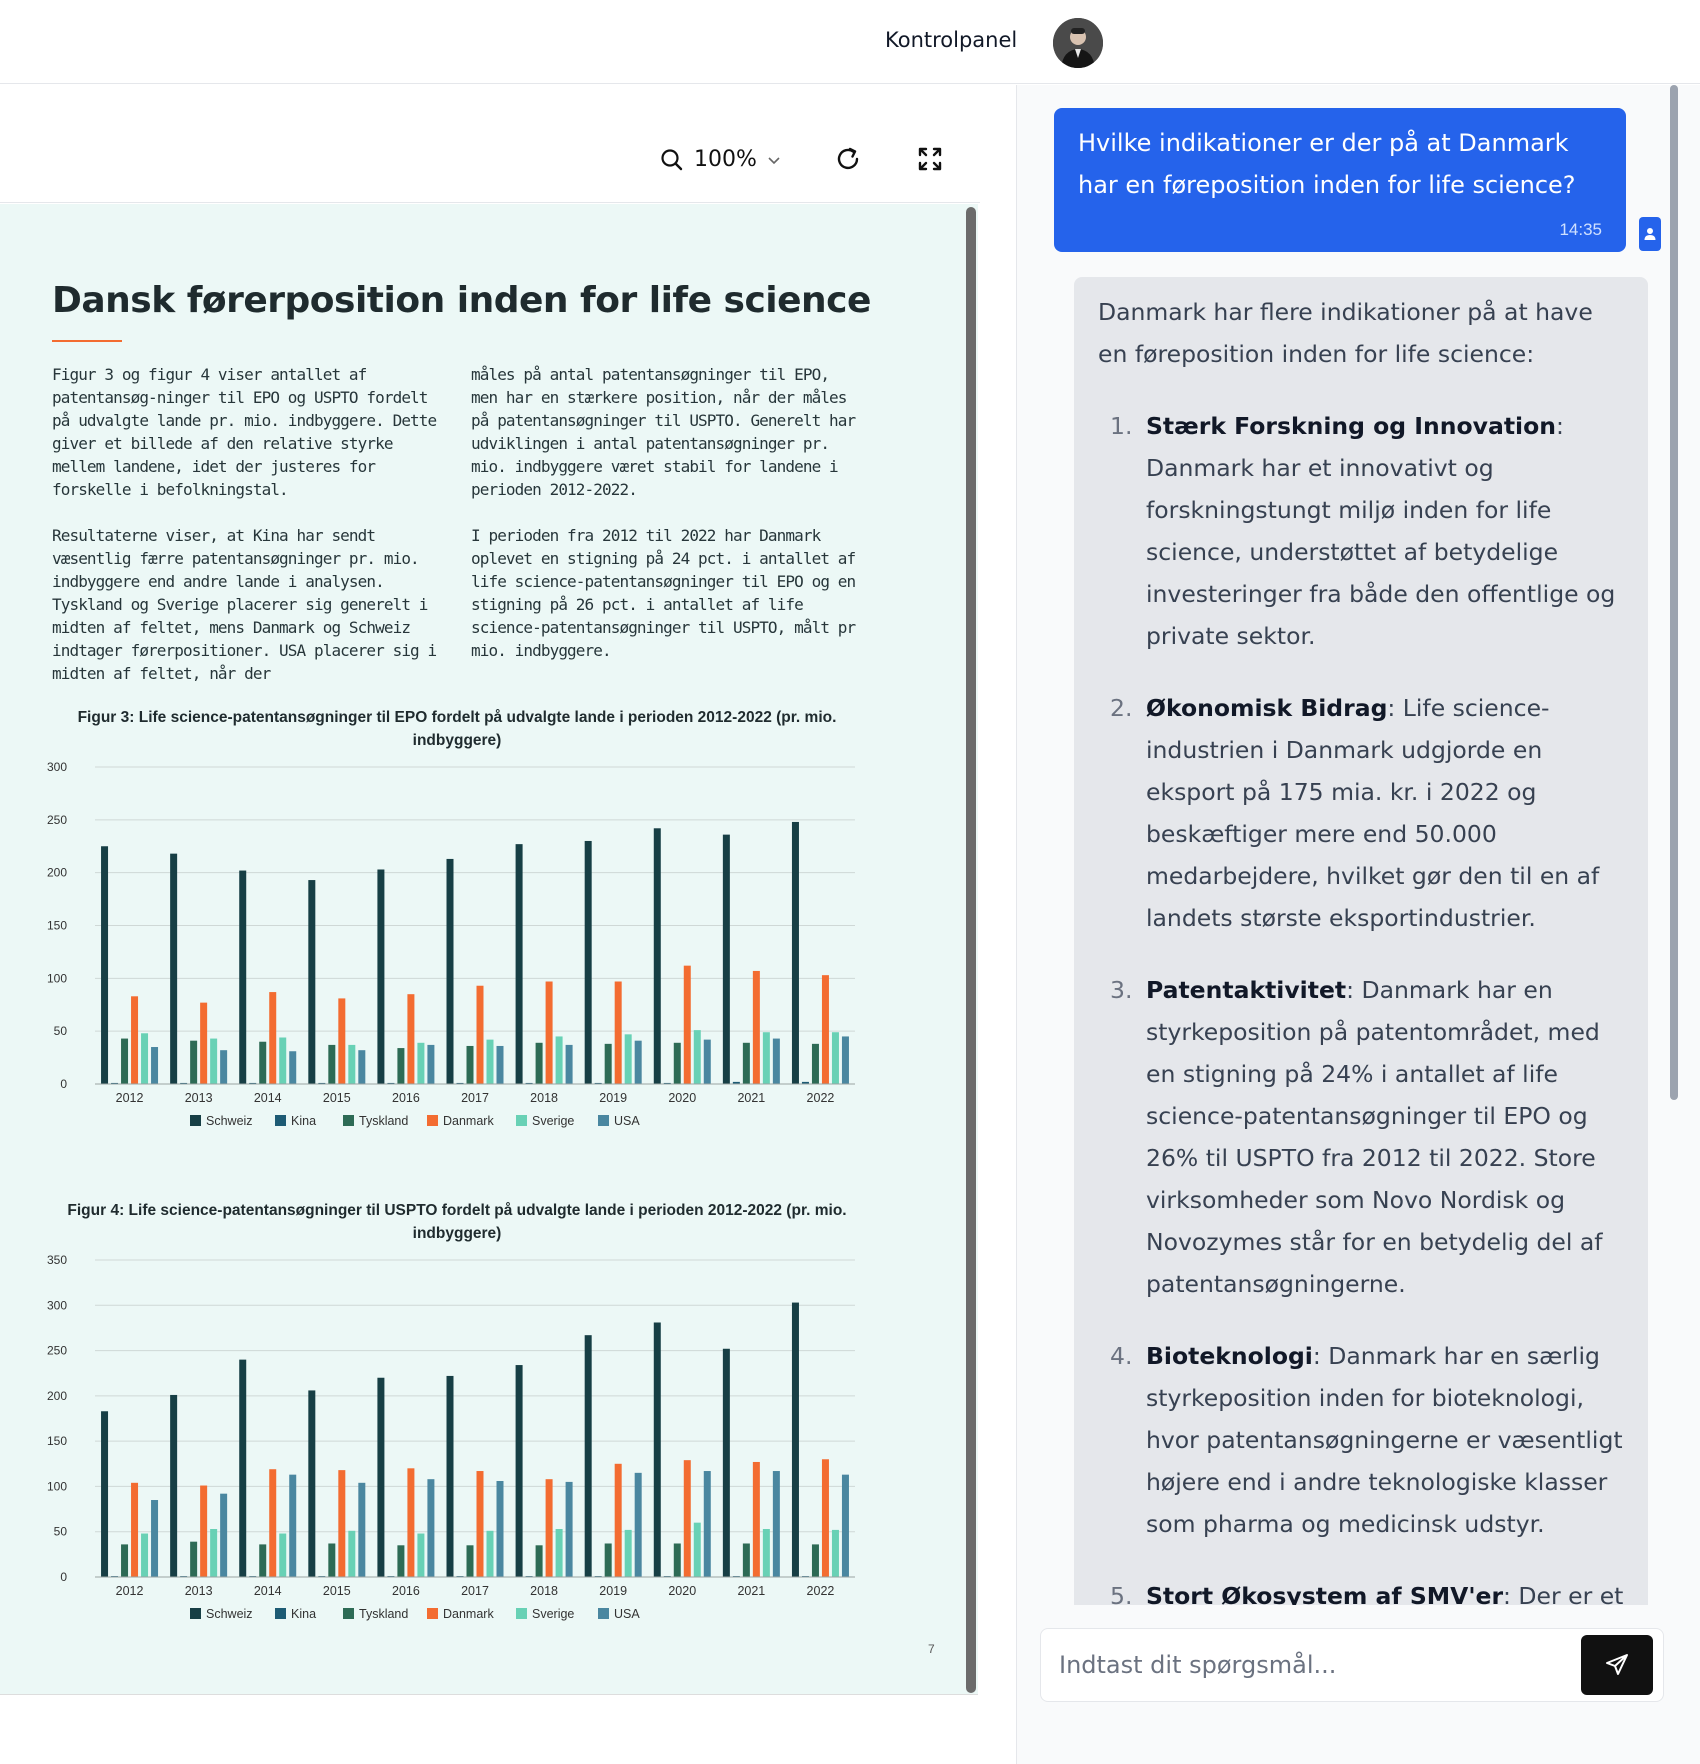  Describe the element at coordinates (1674, 592) in the screenshot. I see `chat-scrollbar` at that location.